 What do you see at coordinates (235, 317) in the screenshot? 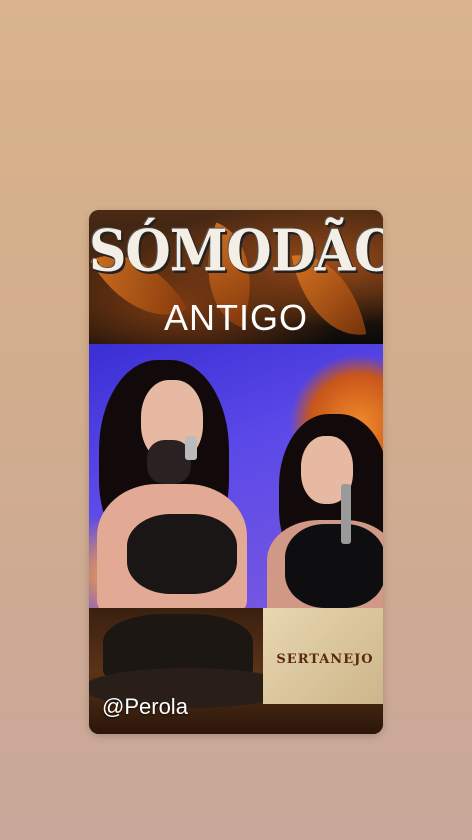
I see `video-title-sub: ANTIGO` at bounding box center [235, 317].